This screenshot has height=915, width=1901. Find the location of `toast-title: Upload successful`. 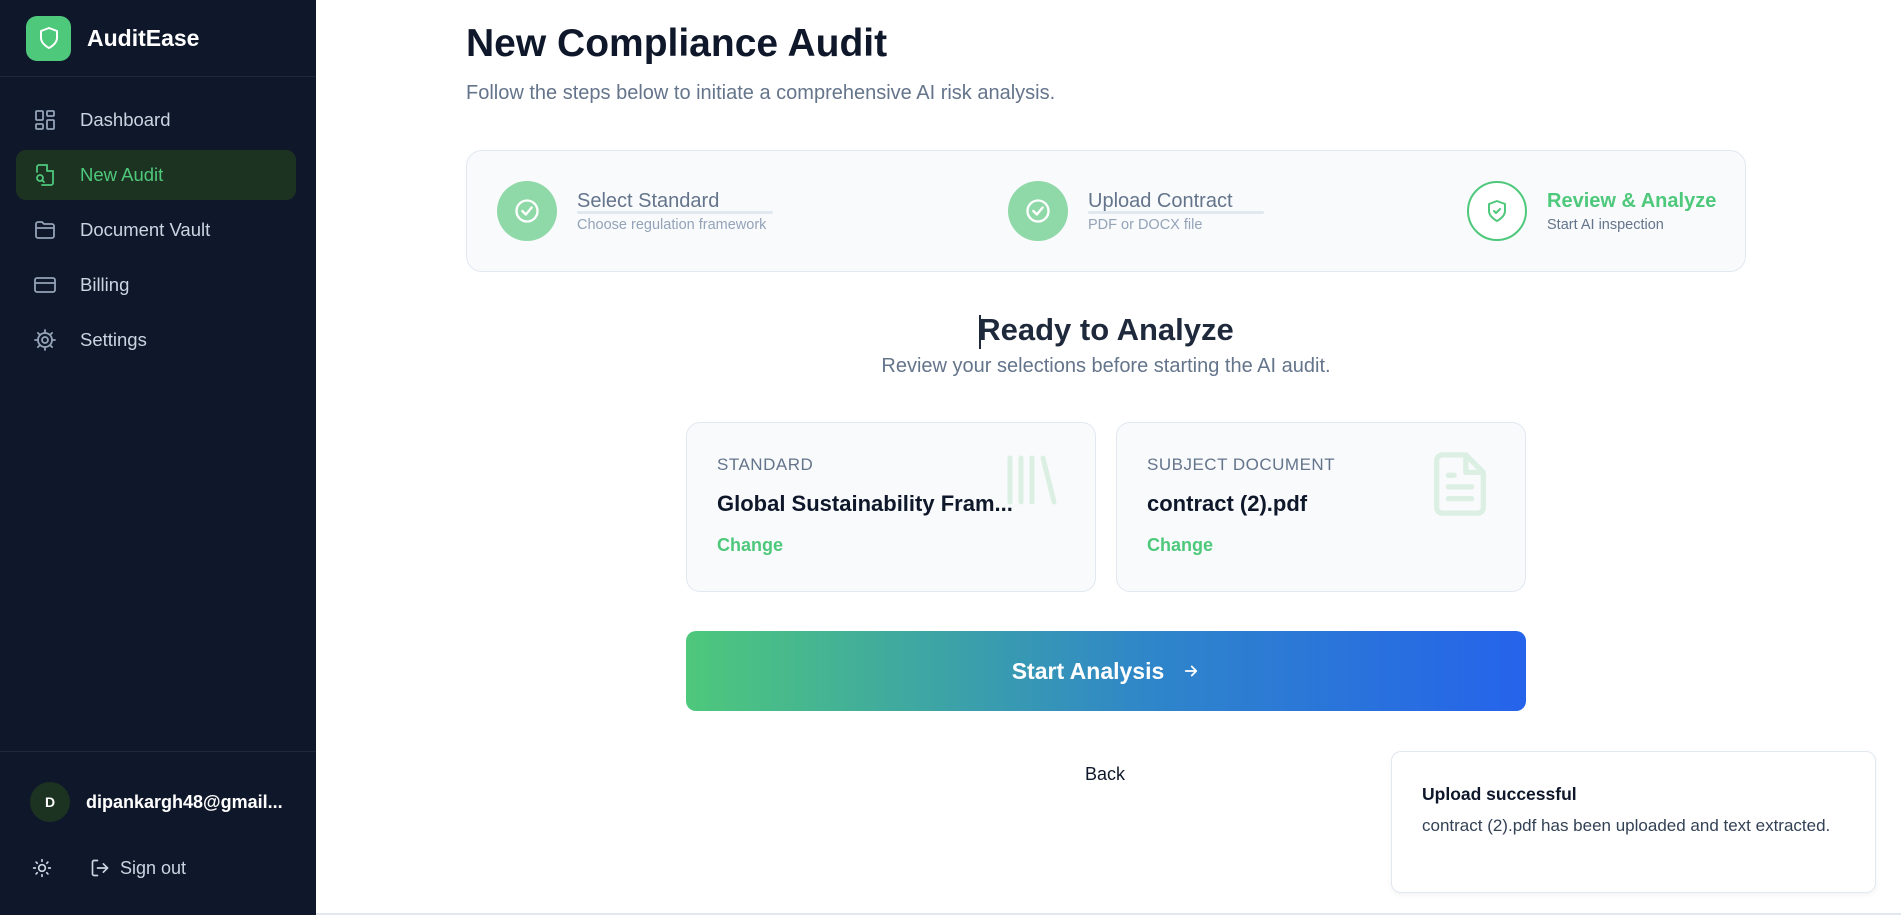

toast-title: Upload successful is located at coordinates (1499, 794).